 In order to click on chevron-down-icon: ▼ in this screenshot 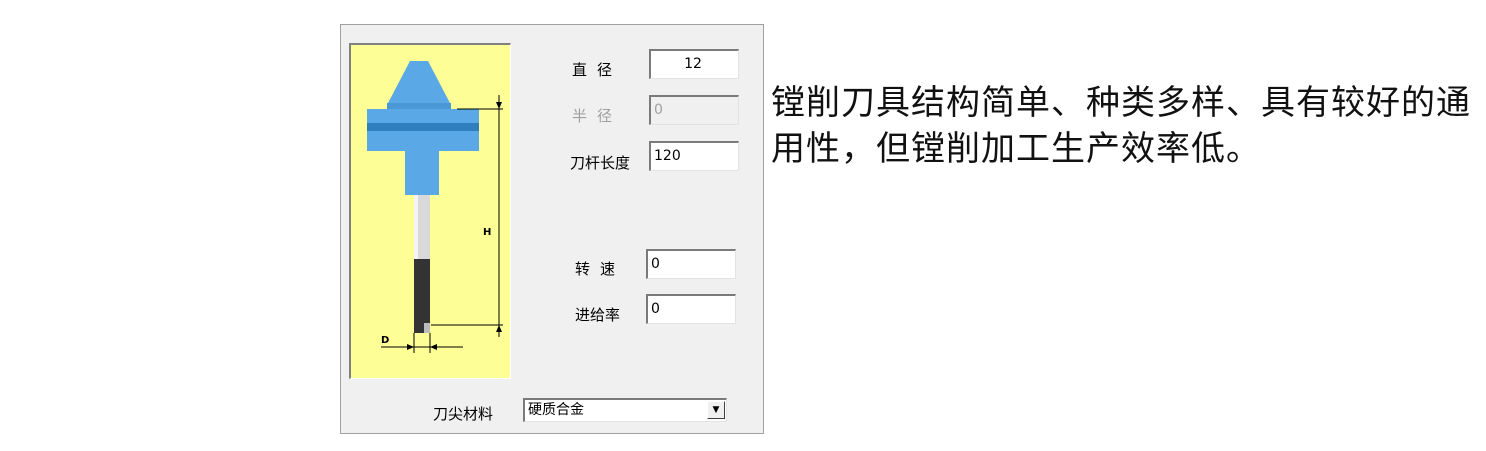, I will do `click(716, 410)`.